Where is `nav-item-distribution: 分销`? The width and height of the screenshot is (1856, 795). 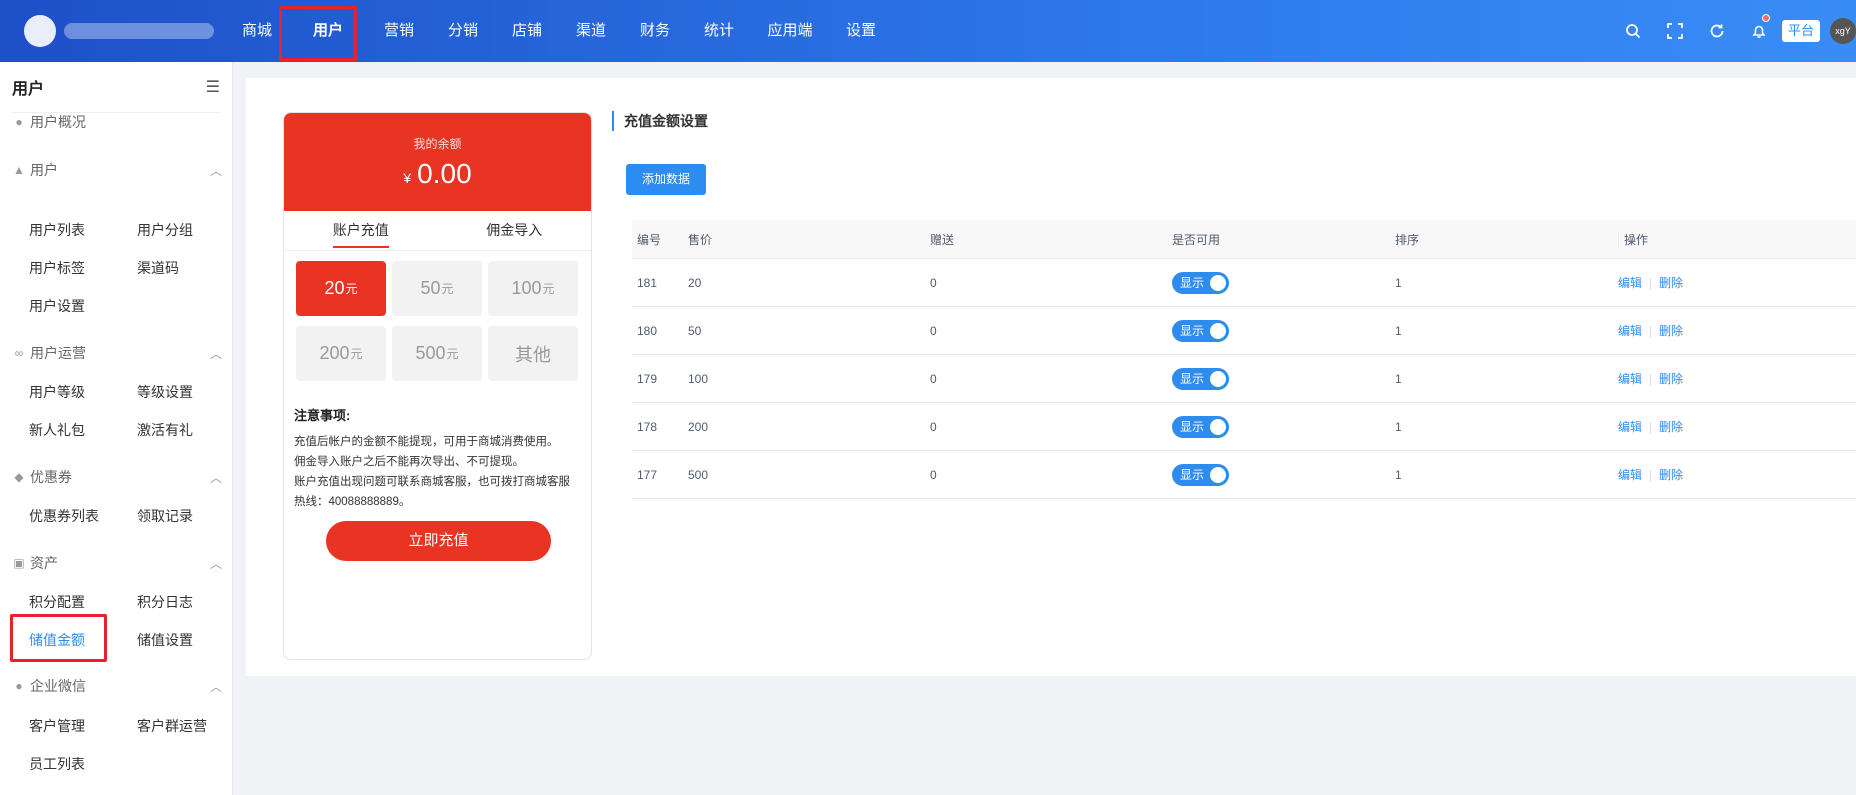 nav-item-distribution: 分销 is located at coordinates (463, 31).